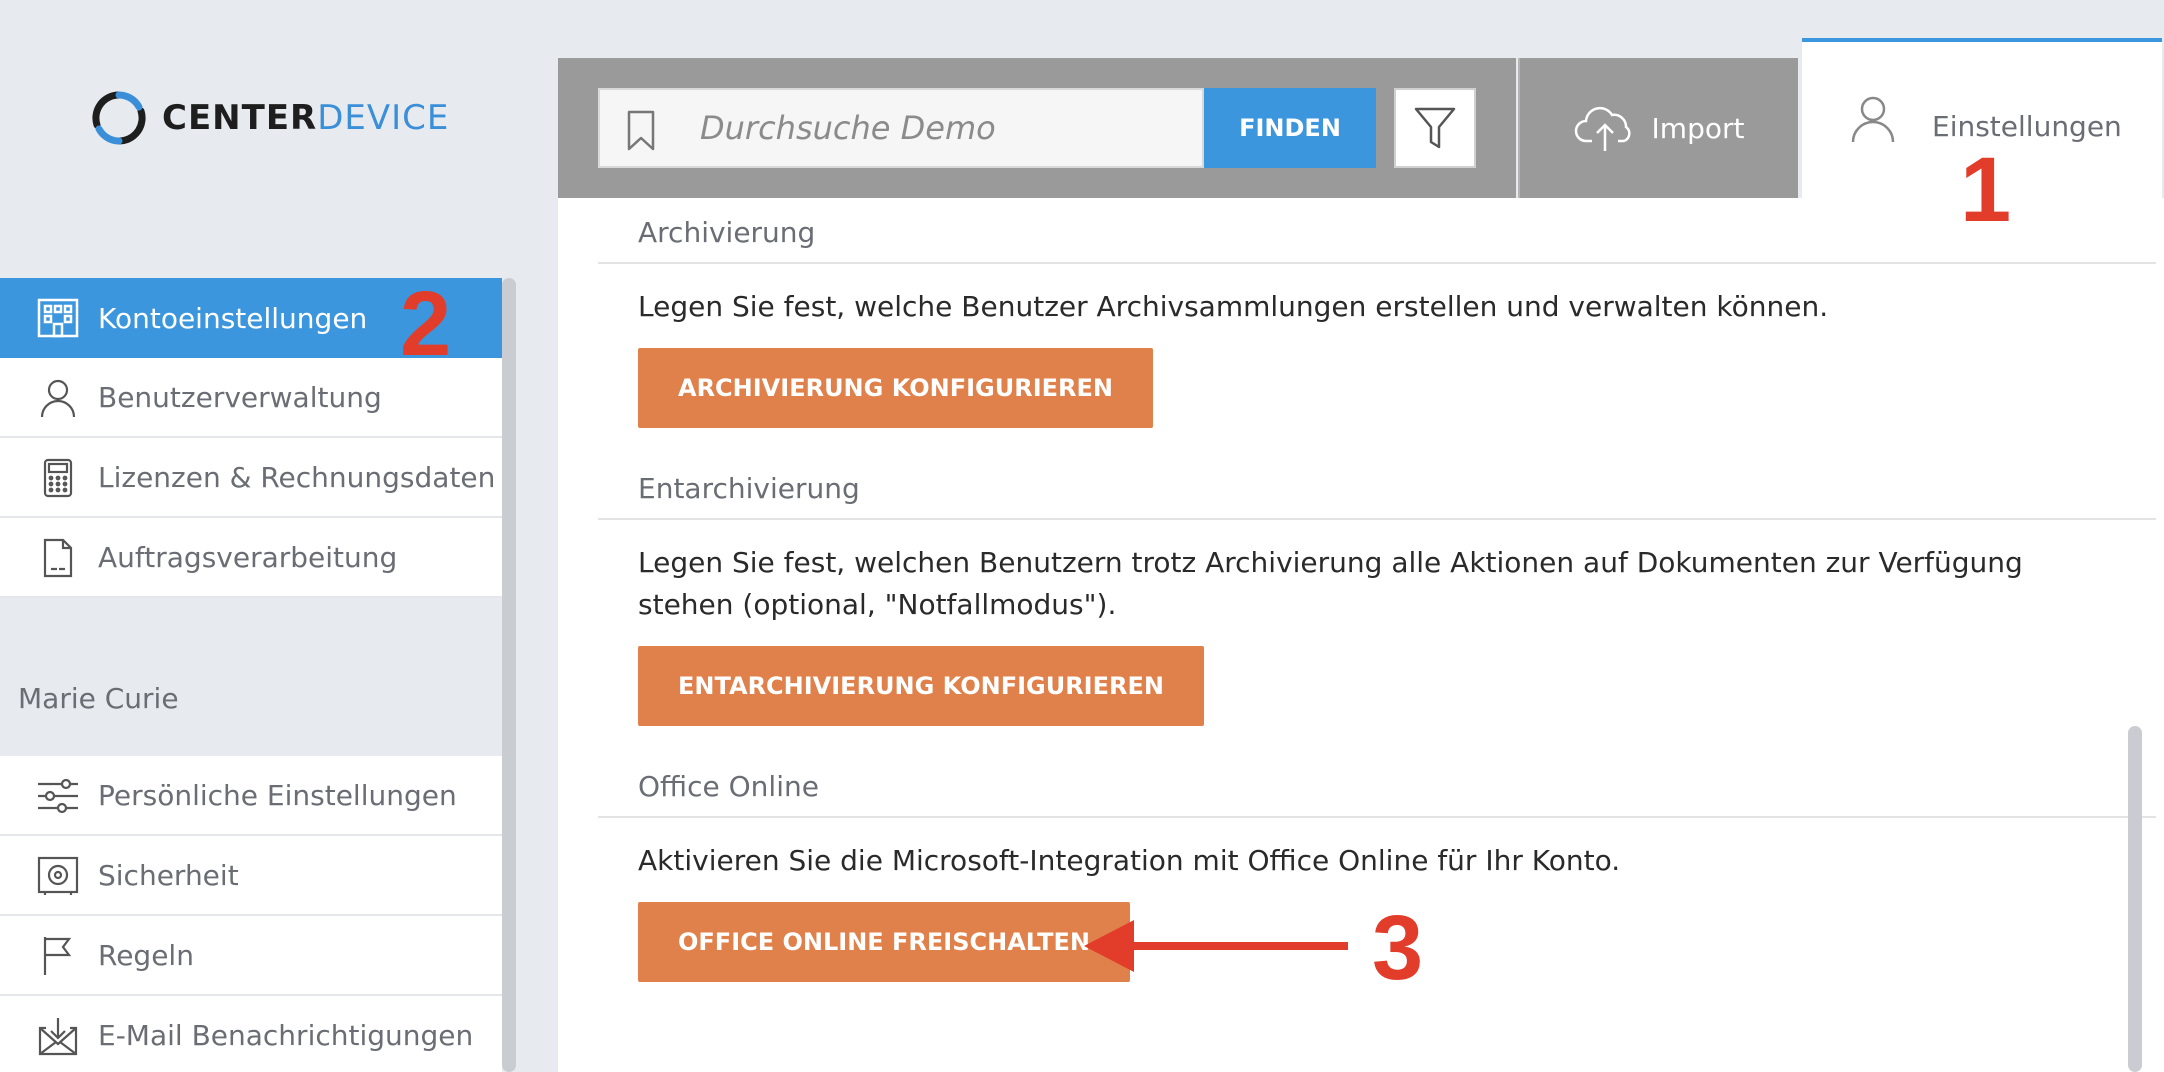  Describe the element at coordinates (58, 478) in the screenshot. I see `calculator-icon` at that location.